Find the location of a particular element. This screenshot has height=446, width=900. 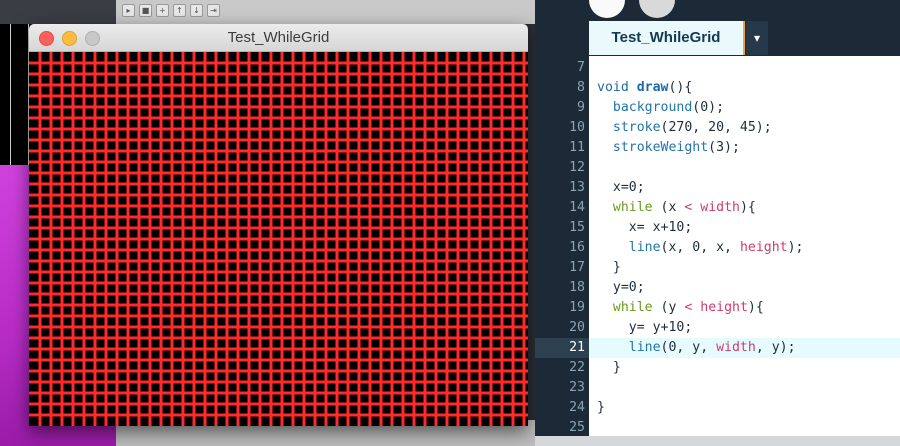

line-number: 13 is located at coordinates (577, 187).